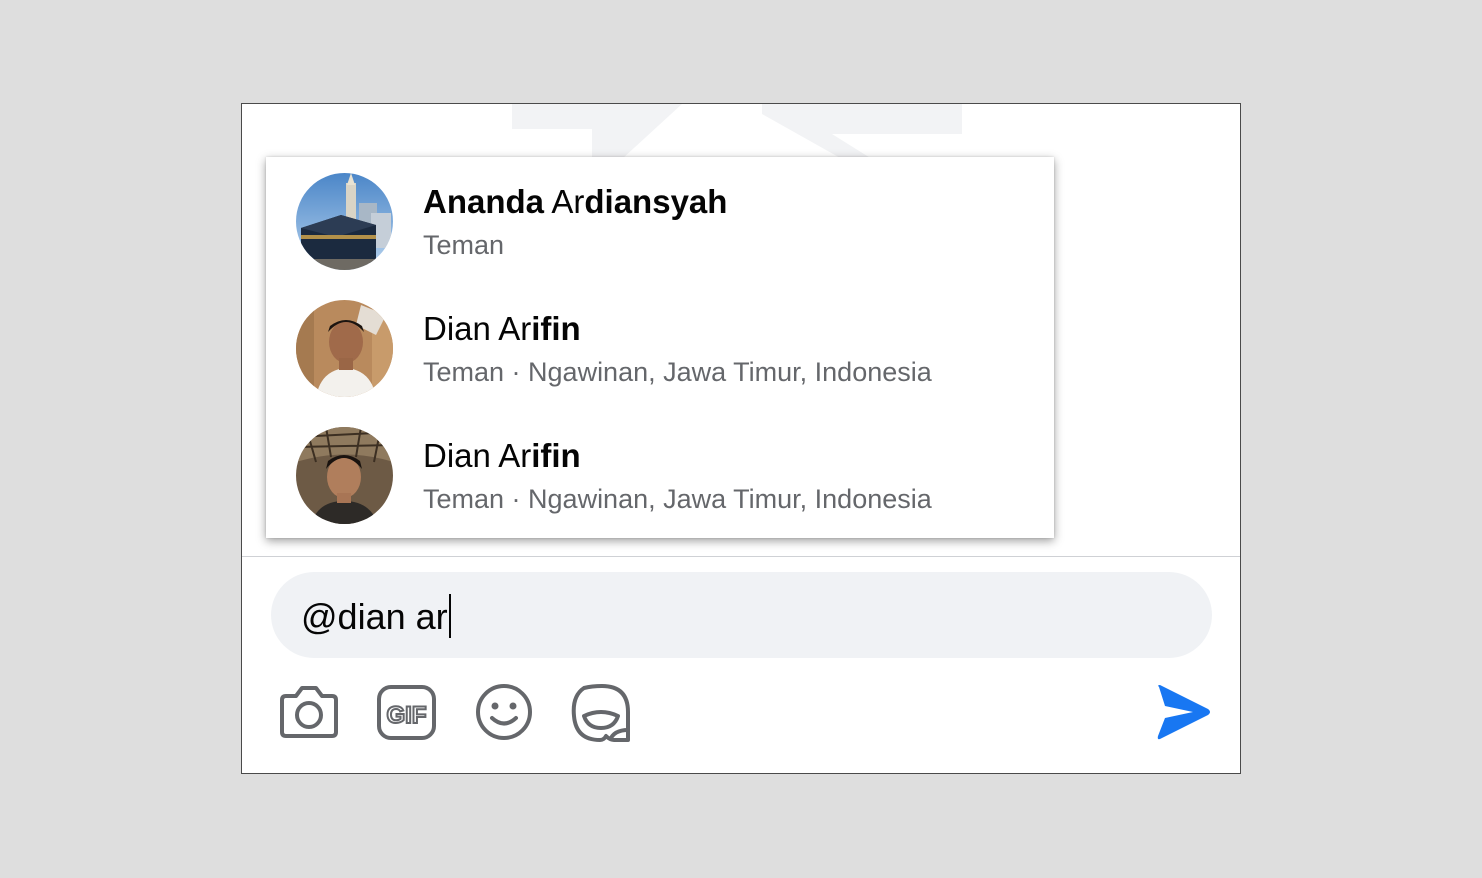  Describe the element at coordinates (656, 201) in the screenshot. I see `name-match-bold: diansyah` at that location.